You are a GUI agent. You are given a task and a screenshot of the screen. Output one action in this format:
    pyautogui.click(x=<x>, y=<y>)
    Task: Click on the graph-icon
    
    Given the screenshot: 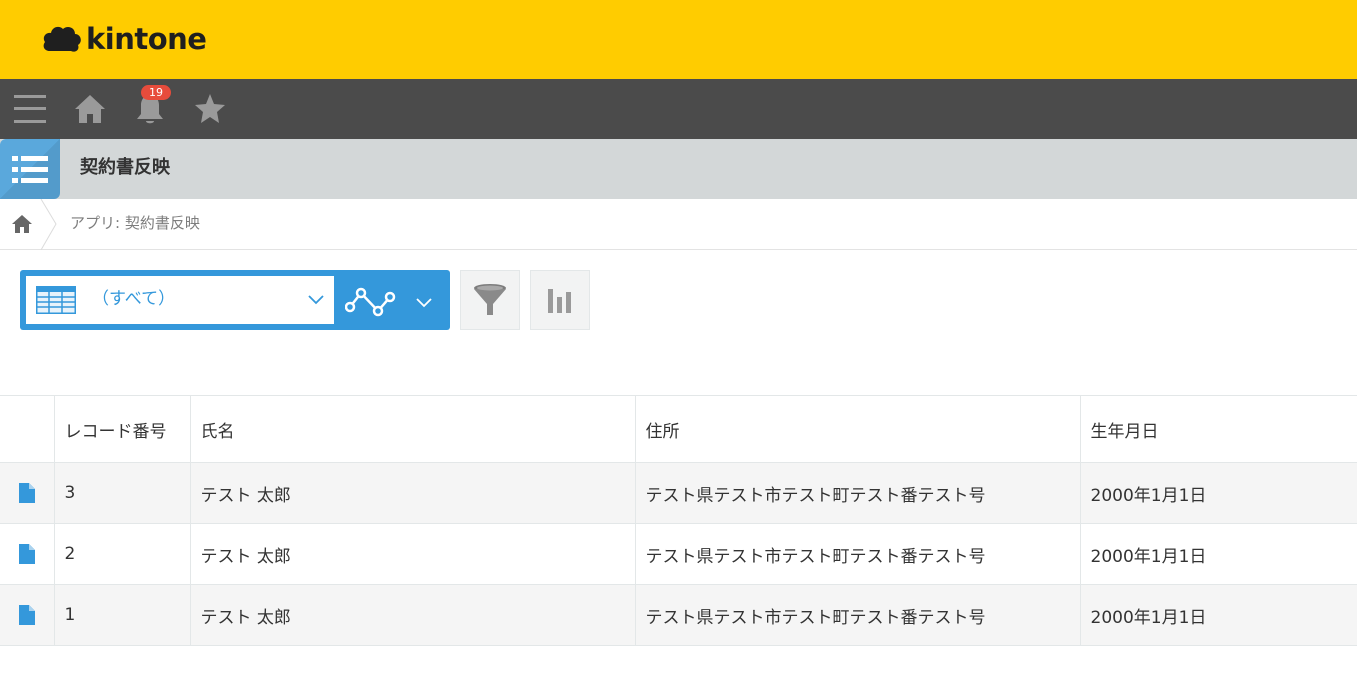 What is the action you would take?
    pyautogui.click(x=370, y=302)
    